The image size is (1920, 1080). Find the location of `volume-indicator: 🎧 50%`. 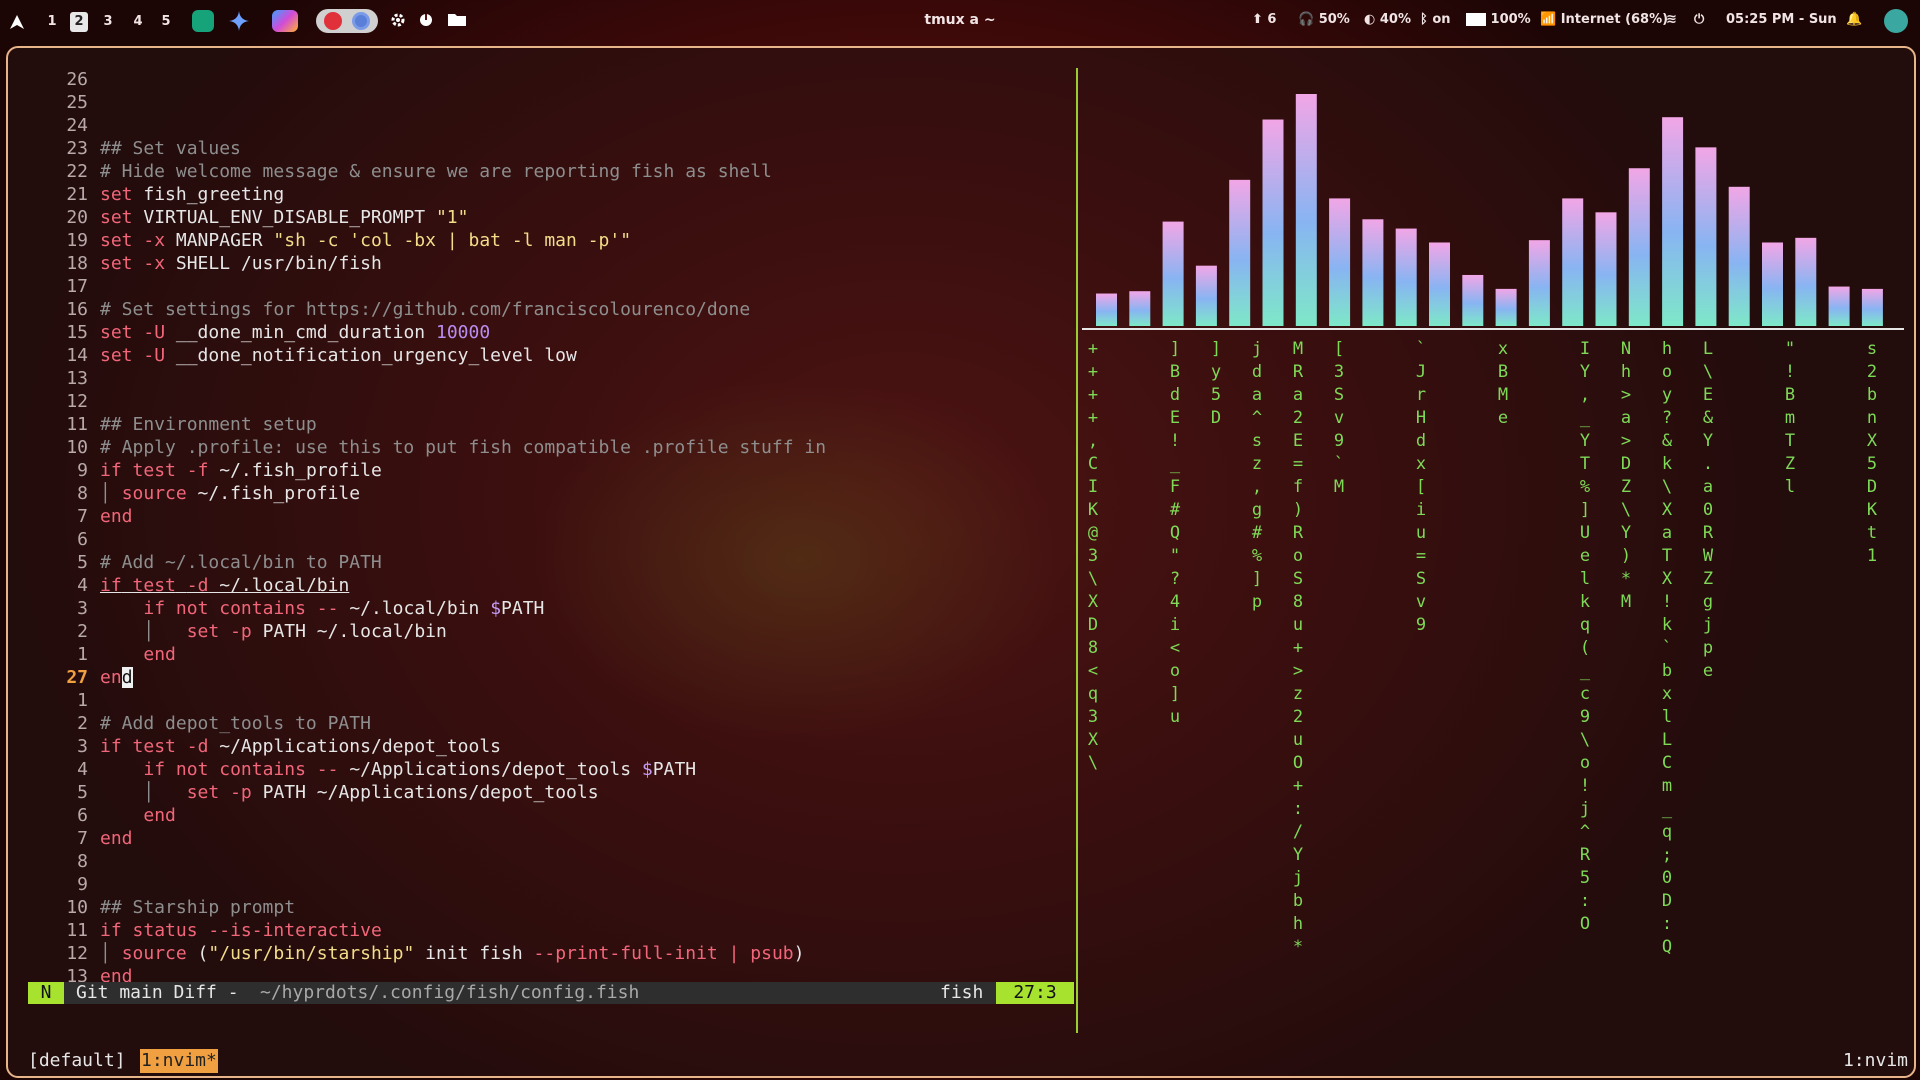

volume-indicator: 🎧 50% is located at coordinates (1324, 19).